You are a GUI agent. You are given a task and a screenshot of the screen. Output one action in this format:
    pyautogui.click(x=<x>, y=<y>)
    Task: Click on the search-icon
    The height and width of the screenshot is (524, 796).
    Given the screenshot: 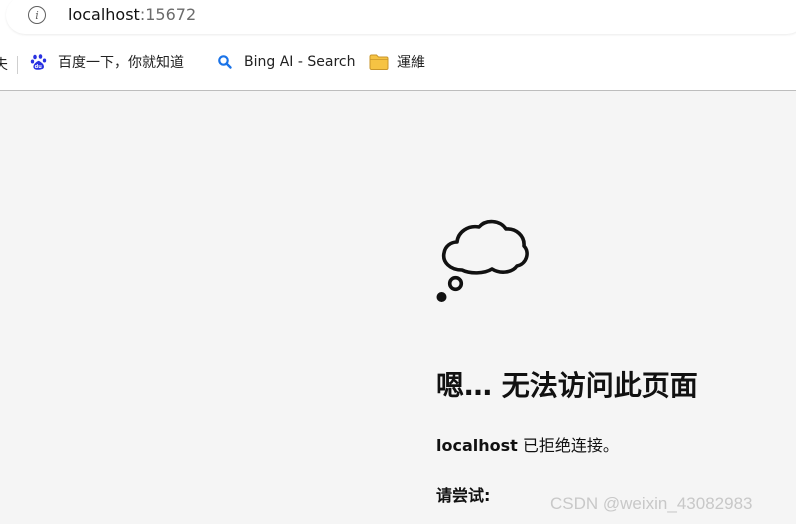 What is the action you would take?
    pyautogui.click(x=225, y=62)
    